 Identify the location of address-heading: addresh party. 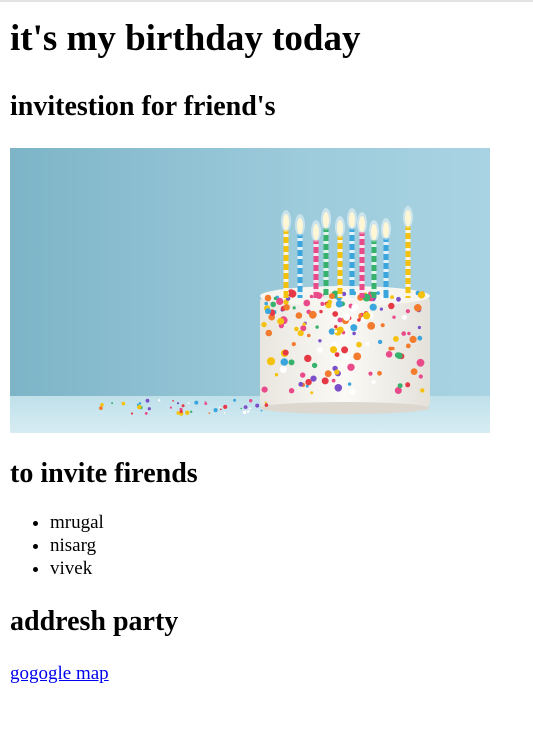
(94, 621).